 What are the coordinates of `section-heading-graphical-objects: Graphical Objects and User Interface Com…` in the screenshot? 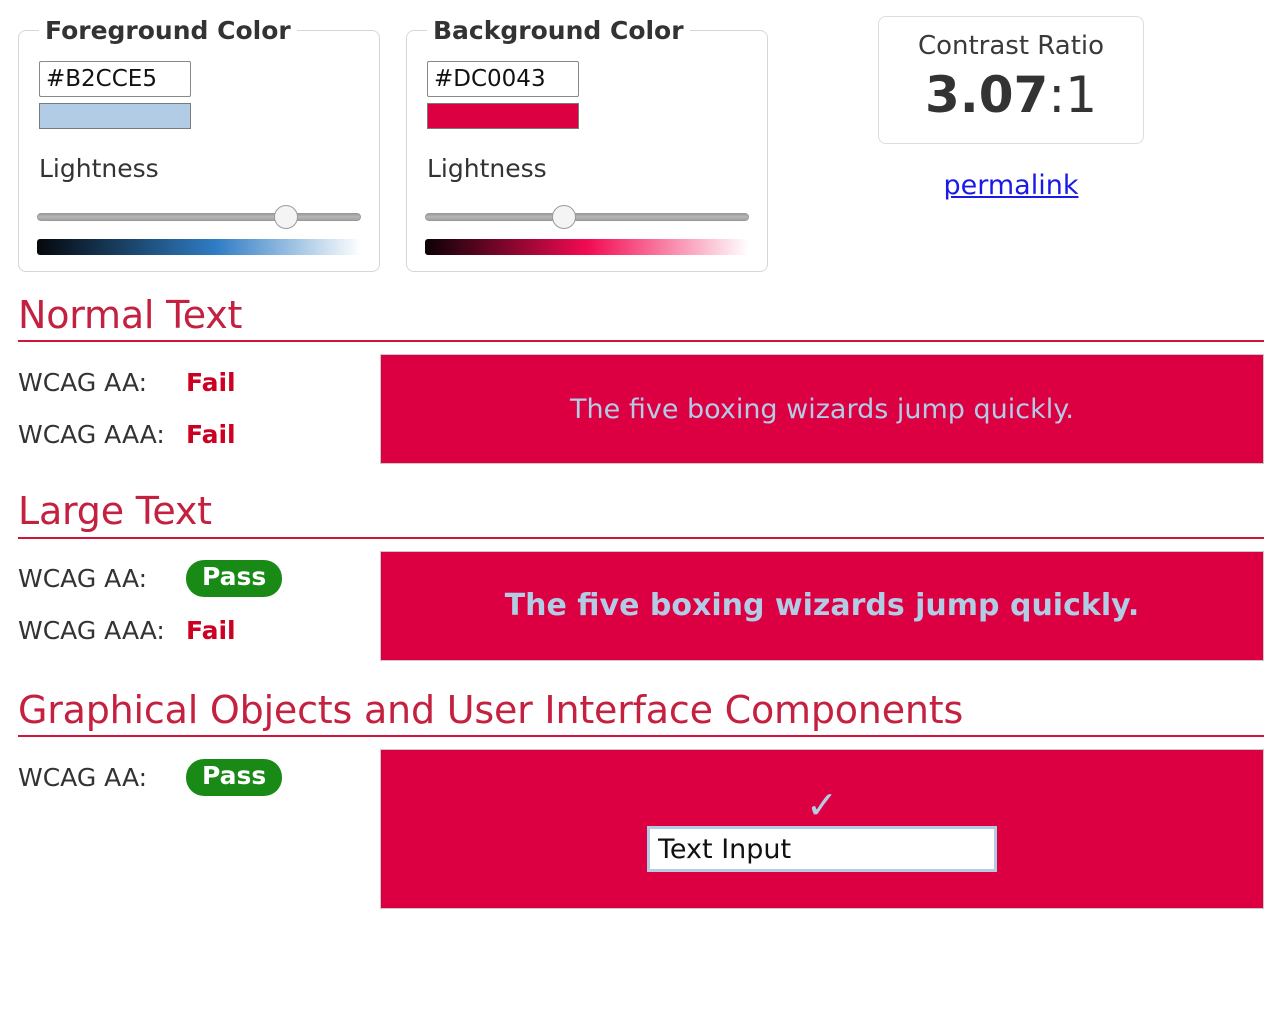 It's located at (491, 709).